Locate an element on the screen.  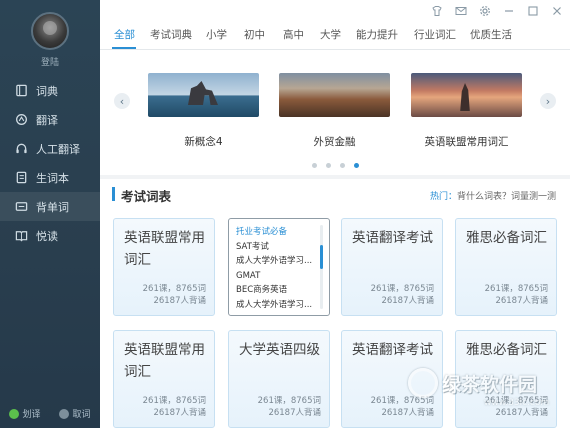
watermark-logo-icon is located at coordinates (423, 383).